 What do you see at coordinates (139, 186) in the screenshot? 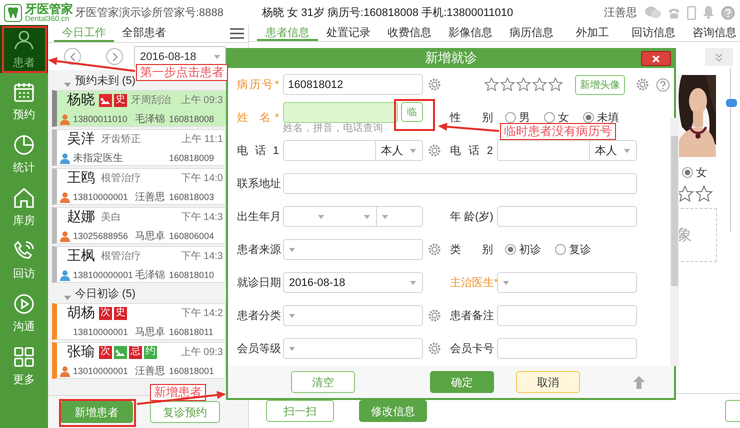
I see `patient-card: 王鸥 根管治疗 下午 14:0 13810000001 汪善思 160818003` at bounding box center [139, 186].